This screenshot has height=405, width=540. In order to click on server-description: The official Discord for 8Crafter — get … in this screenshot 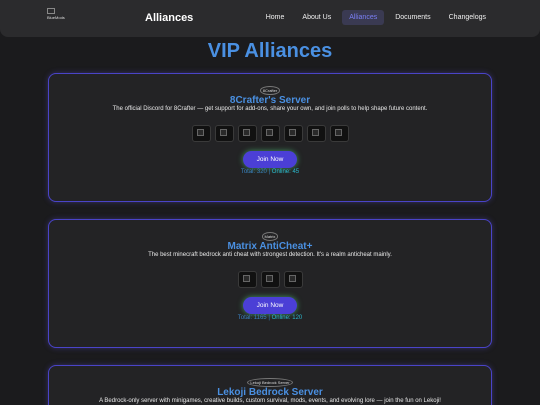, I will do `click(270, 109)`.